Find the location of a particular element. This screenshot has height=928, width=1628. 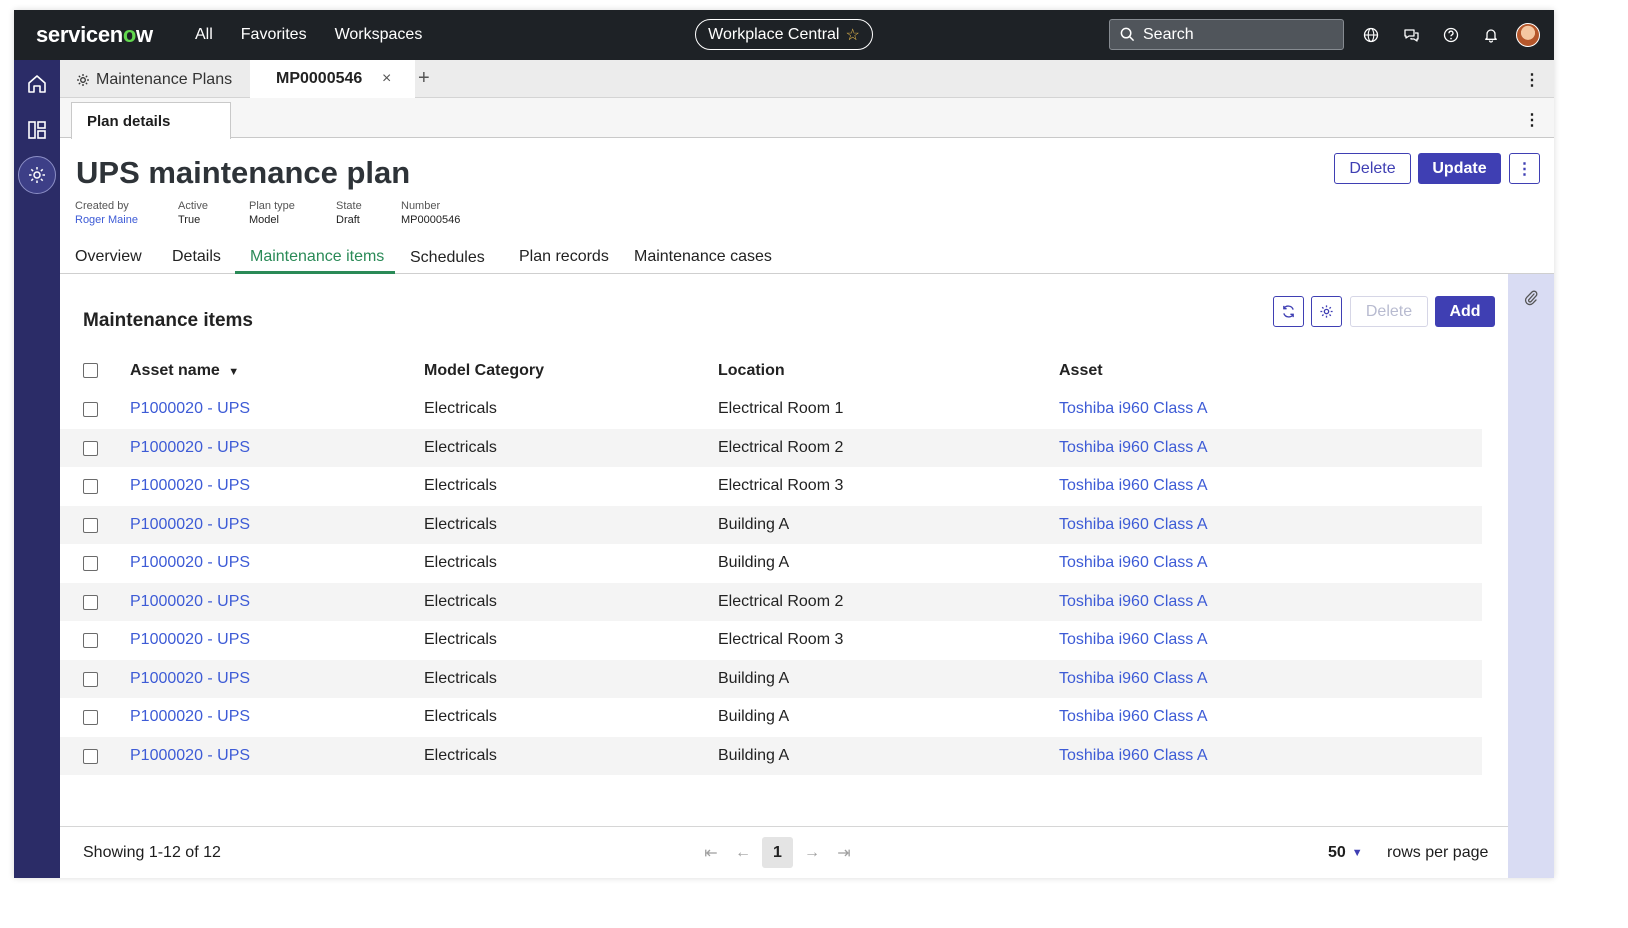

col-model-category: Model Category is located at coordinates (484, 371).